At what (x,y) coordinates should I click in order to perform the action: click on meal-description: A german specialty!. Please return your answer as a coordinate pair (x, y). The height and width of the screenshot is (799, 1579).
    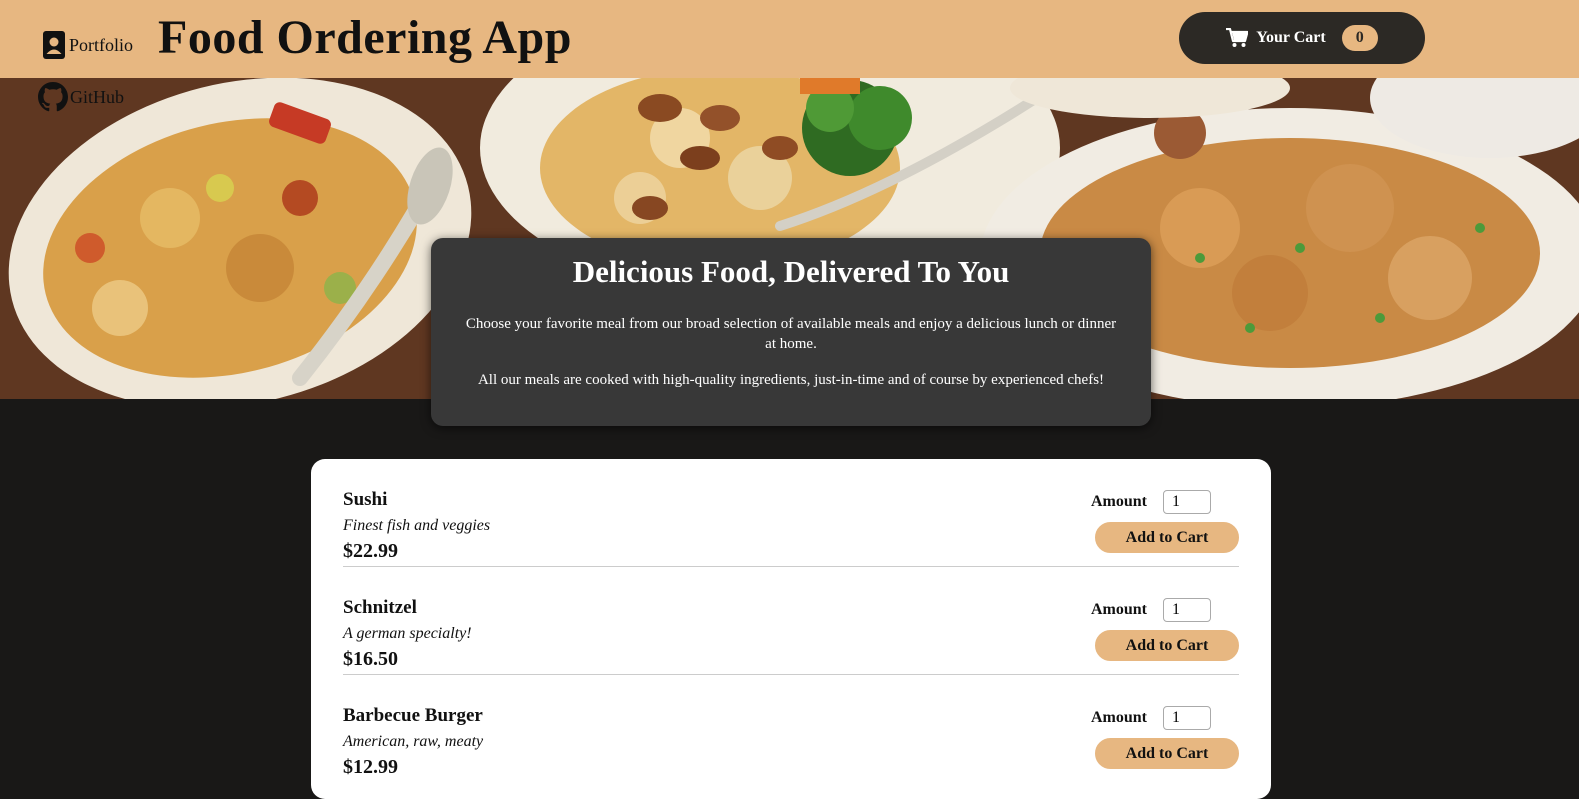
    Looking at the image, I should click on (407, 633).